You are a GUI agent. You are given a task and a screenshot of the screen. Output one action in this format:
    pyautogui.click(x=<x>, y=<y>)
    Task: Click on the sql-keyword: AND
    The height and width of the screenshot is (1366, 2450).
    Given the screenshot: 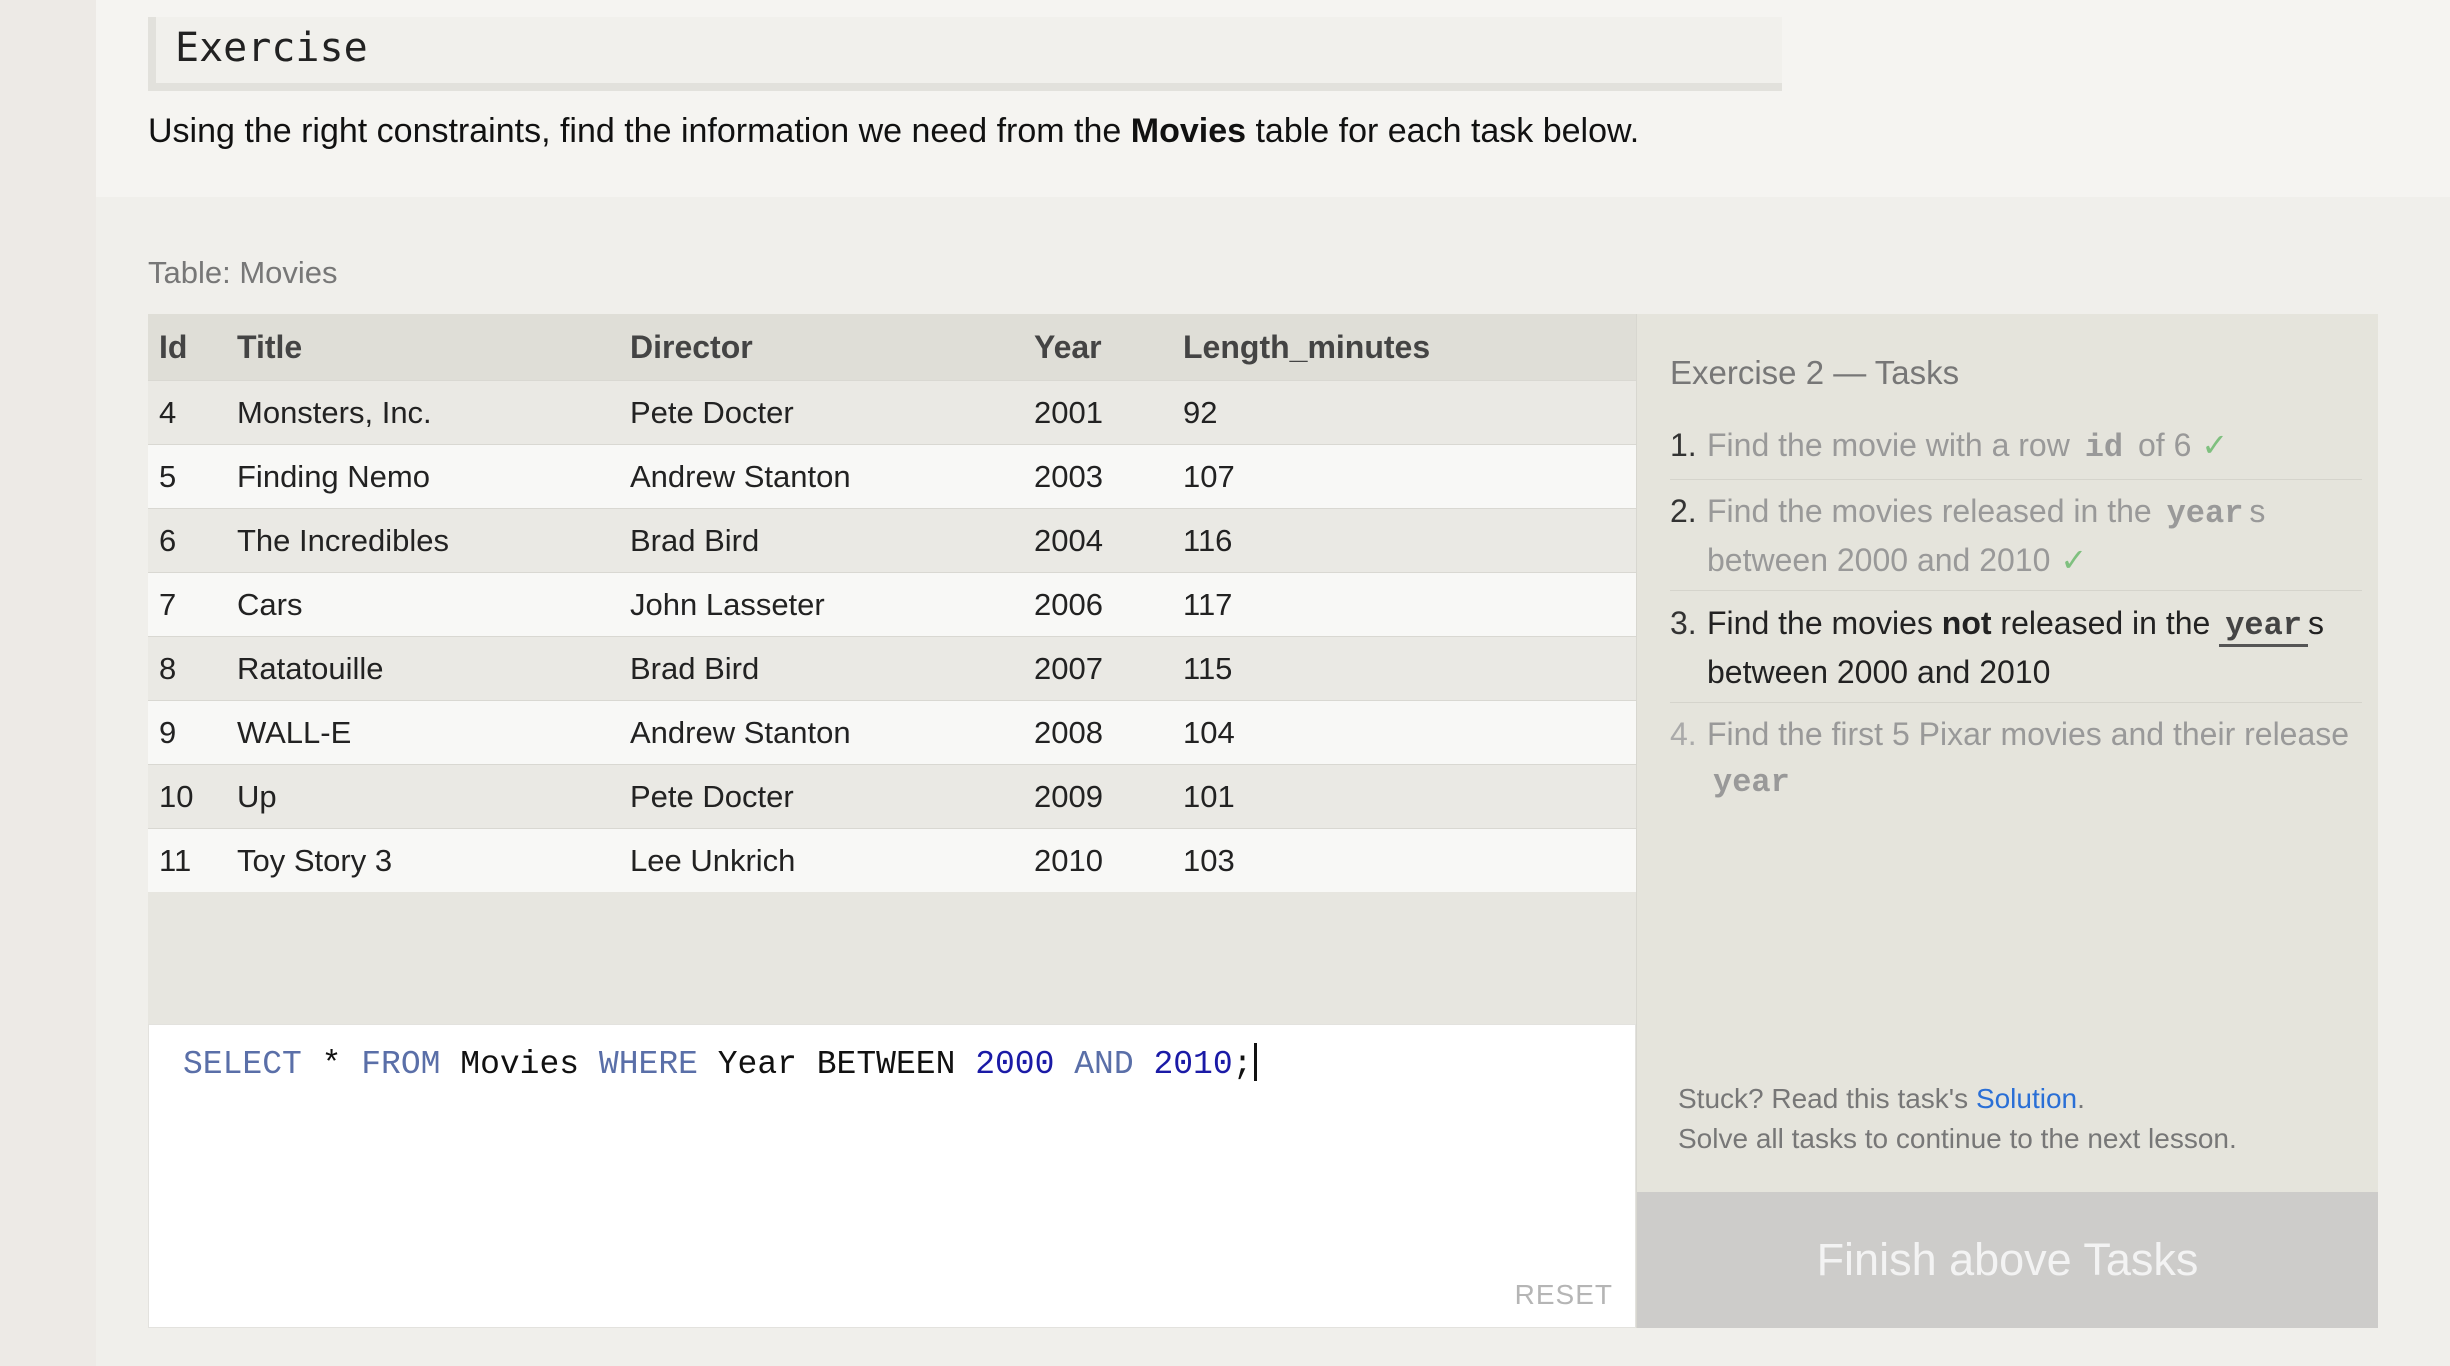 What is the action you would take?
    pyautogui.click(x=1104, y=1064)
    